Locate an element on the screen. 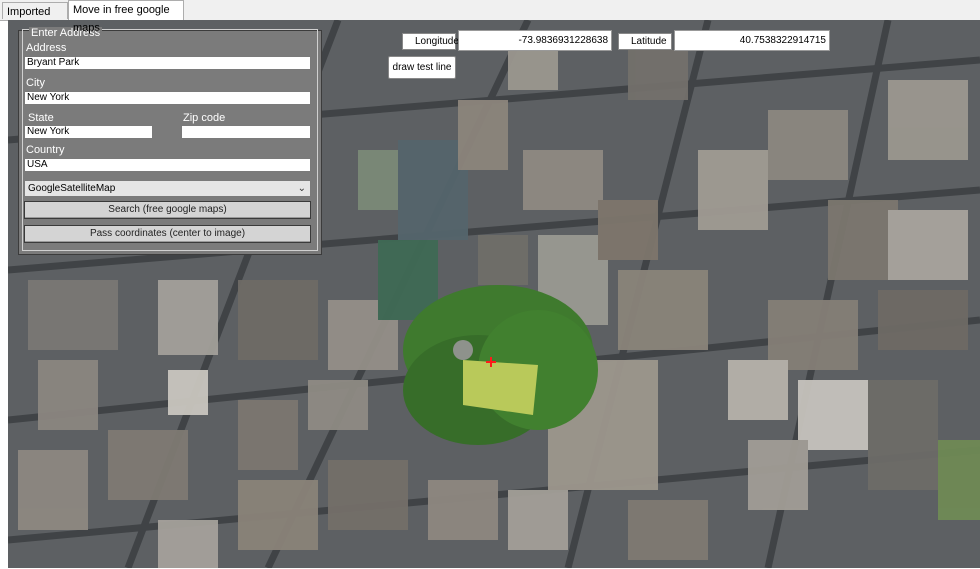 The image size is (980, 569). longitude-label: Longitude is located at coordinates (430, 41).